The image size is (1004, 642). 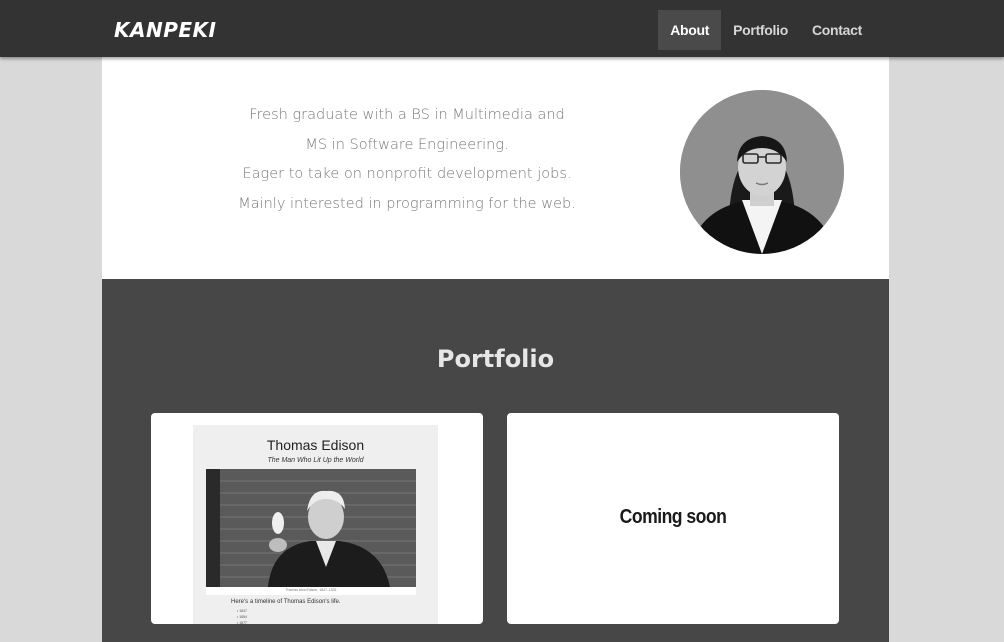 What do you see at coordinates (322, 616) in the screenshot?
I see `thumbnail-timeline: 1847 1854 1877 1879` at bounding box center [322, 616].